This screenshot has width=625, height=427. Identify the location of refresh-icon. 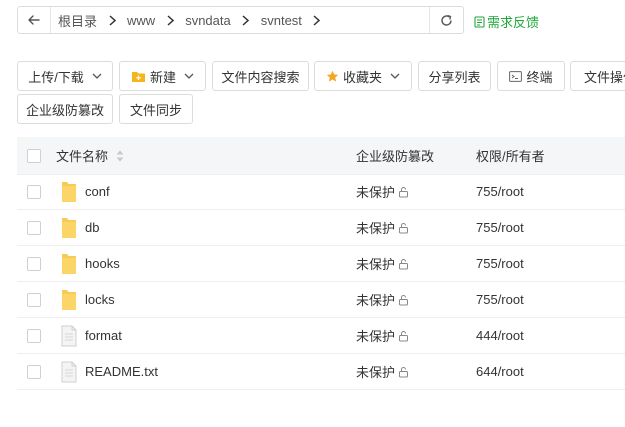
(446, 20).